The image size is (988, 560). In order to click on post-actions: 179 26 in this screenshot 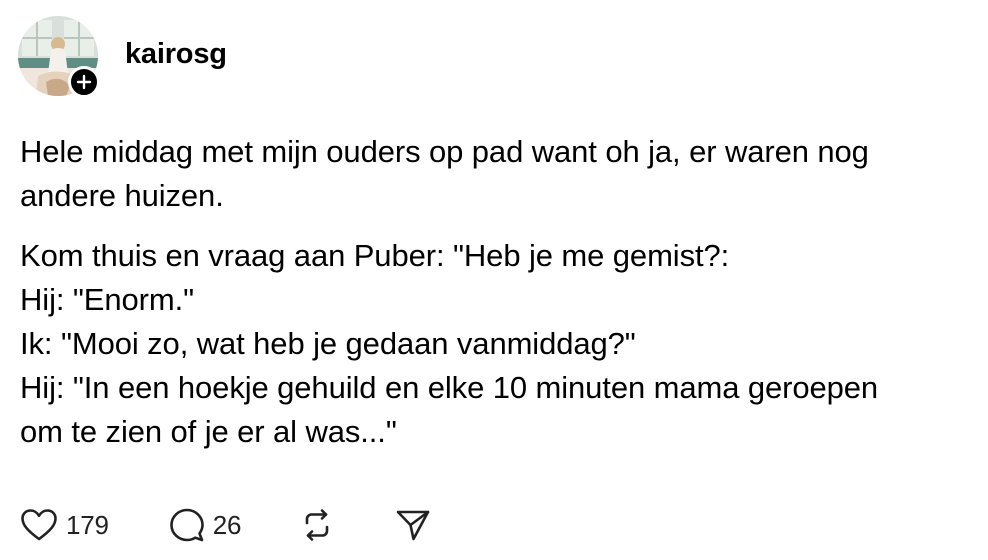, I will do `click(225, 525)`.